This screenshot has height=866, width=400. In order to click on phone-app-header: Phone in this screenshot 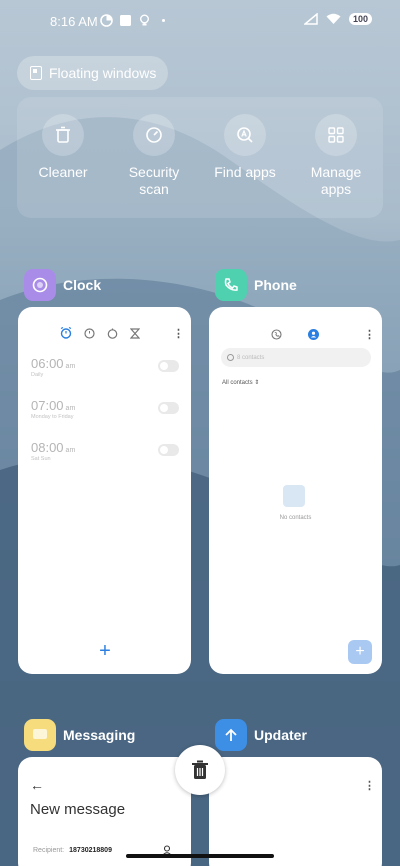, I will do `click(256, 285)`.